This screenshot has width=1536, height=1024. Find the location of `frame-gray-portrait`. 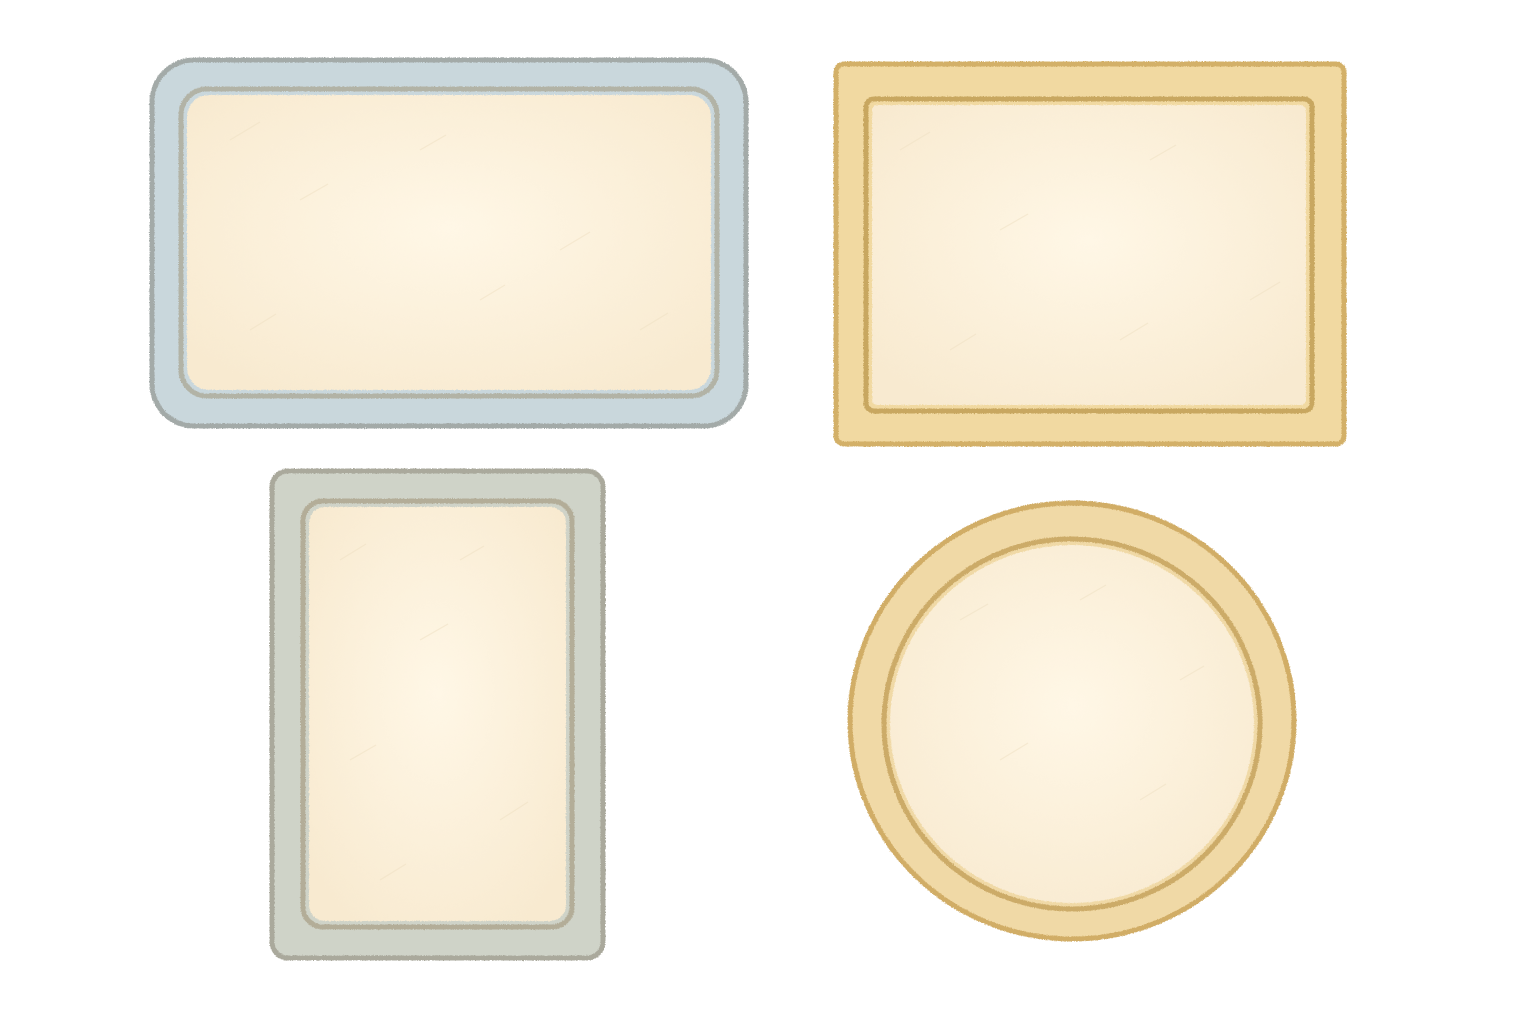

frame-gray-portrait is located at coordinates (437, 714).